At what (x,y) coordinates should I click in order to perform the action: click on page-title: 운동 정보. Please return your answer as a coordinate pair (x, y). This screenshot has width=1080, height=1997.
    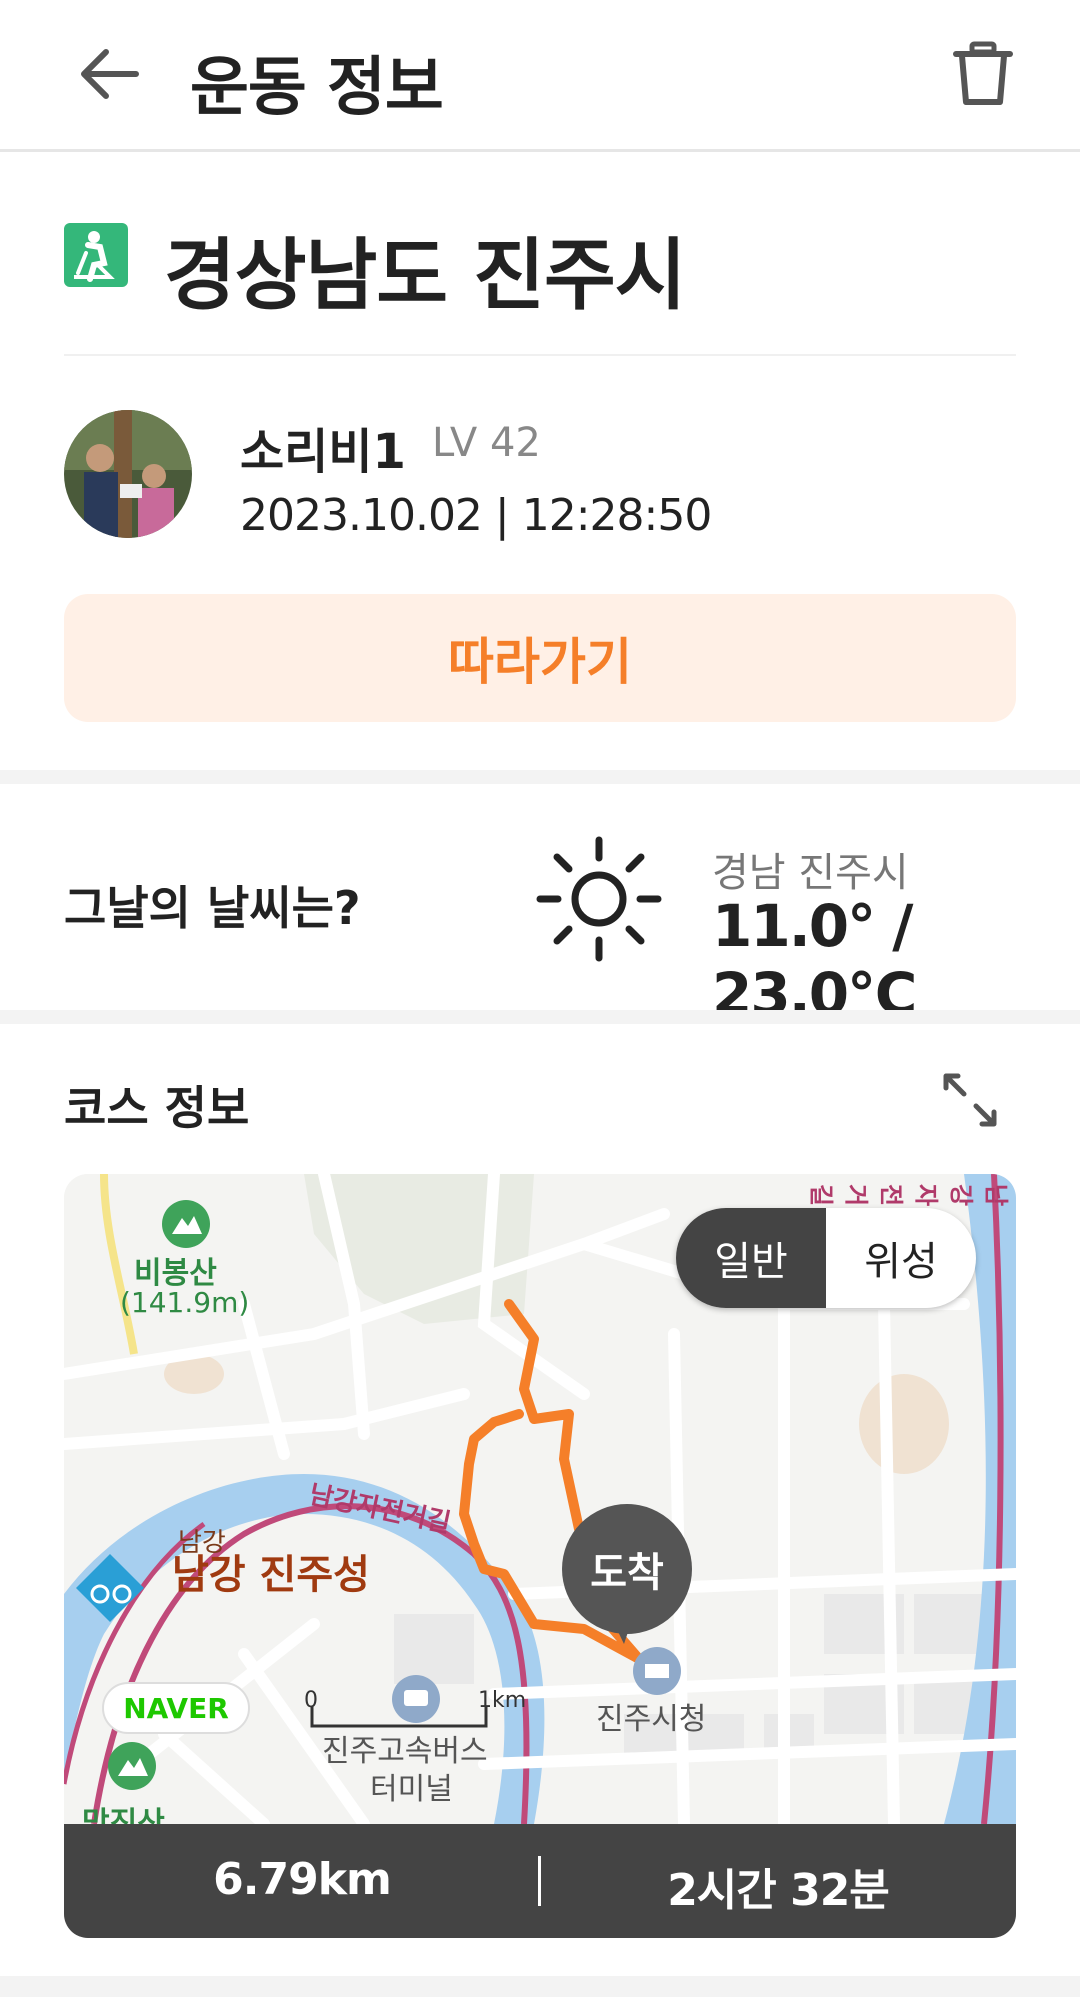
    Looking at the image, I should click on (317, 88).